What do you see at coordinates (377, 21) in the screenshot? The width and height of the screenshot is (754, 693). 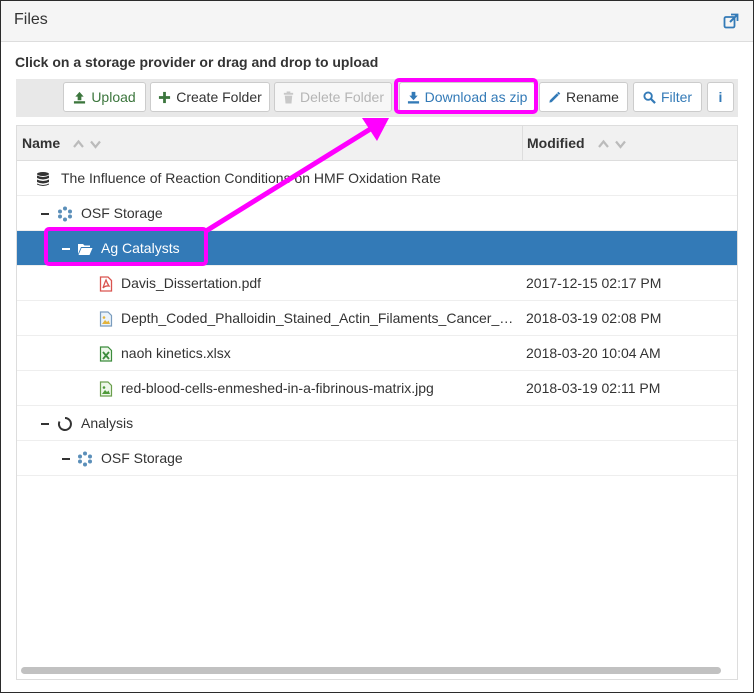 I see `panel-header: Files` at bounding box center [377, 21].